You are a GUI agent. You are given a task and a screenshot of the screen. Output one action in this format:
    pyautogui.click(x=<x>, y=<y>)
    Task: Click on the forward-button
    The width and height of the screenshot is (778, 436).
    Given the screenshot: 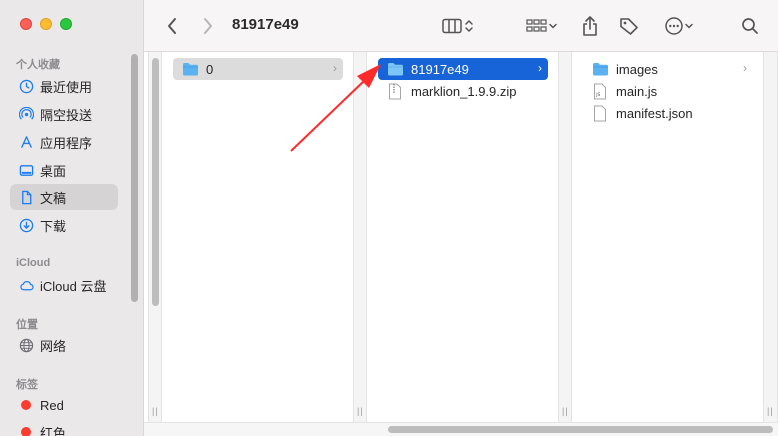 What is the action you would take?
    pyautogui.click(x=208, y=26)
    